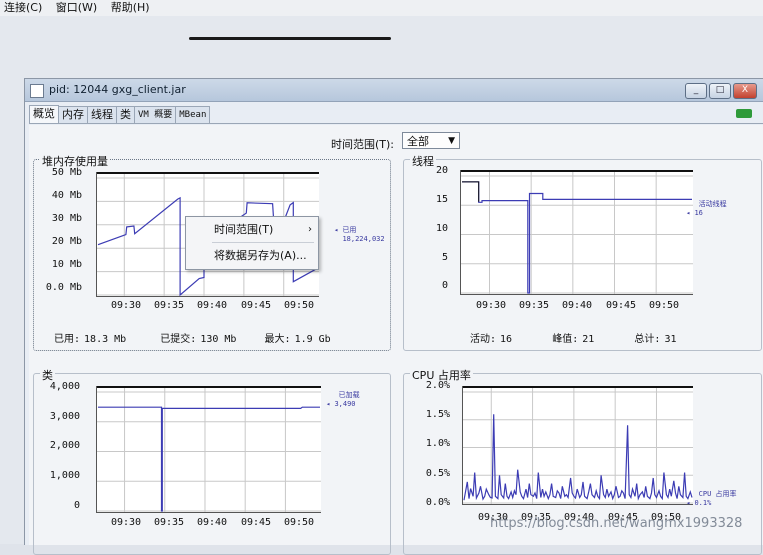 The width and height of the screenshot is (763, 555). I want to click on heap-y-tick: 10 Mb, so click(66, 264).